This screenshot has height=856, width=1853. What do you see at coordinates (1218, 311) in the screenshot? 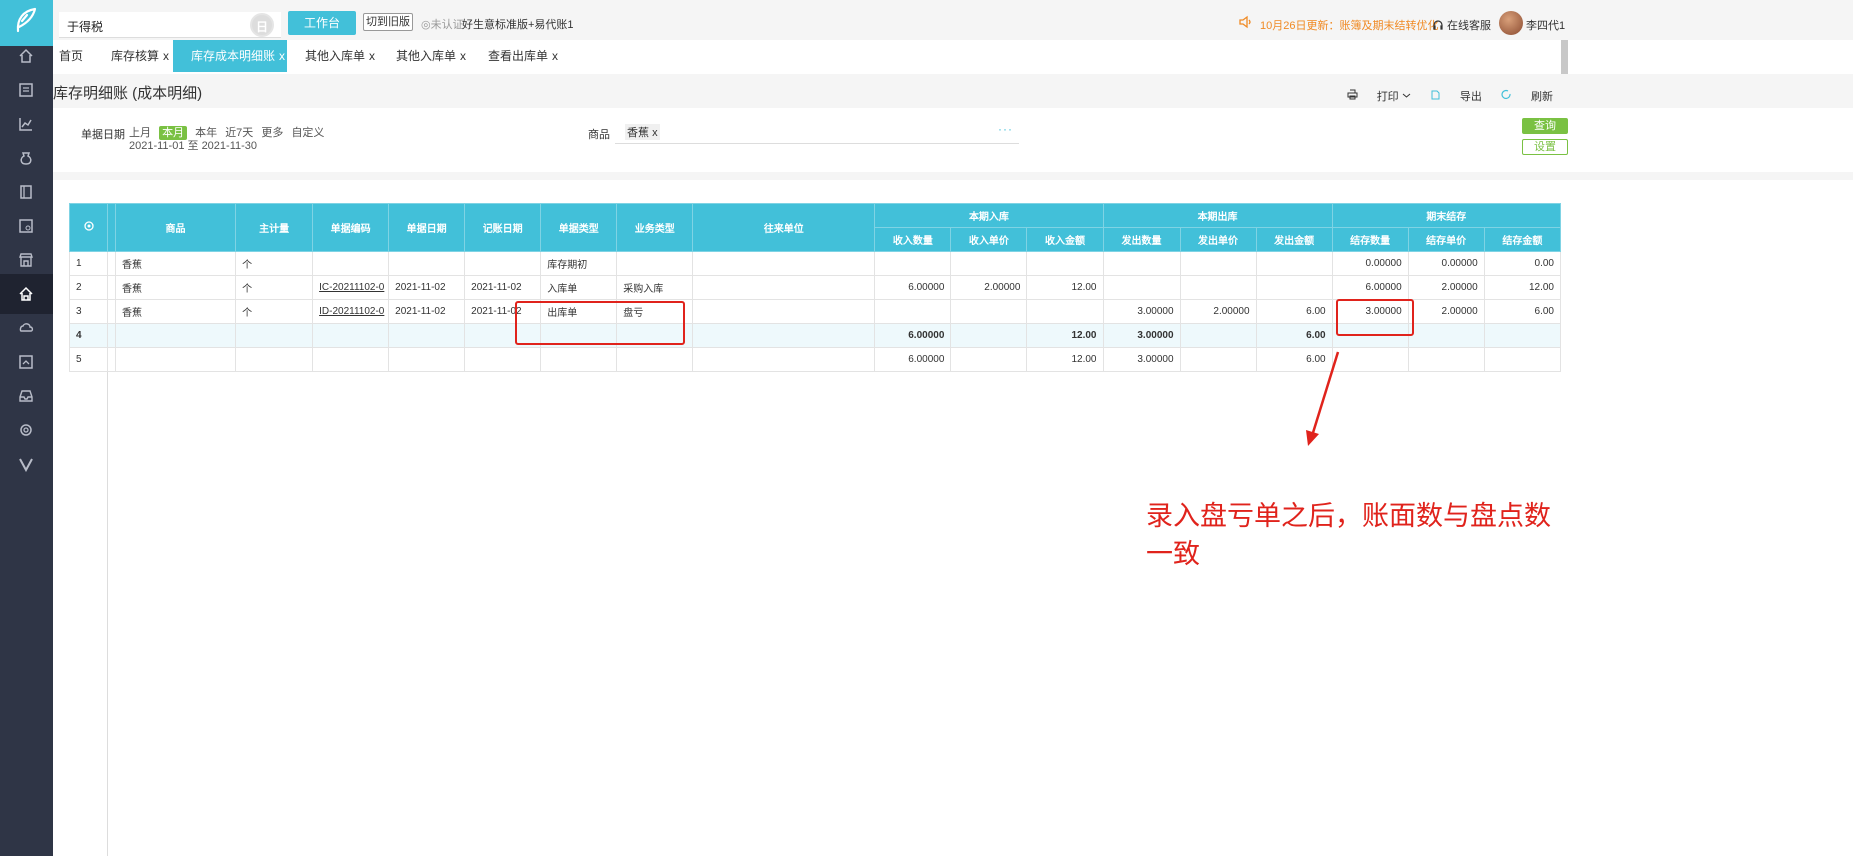
I see `cell-out-price: 2.00000` at bounding box center [1218, 311].